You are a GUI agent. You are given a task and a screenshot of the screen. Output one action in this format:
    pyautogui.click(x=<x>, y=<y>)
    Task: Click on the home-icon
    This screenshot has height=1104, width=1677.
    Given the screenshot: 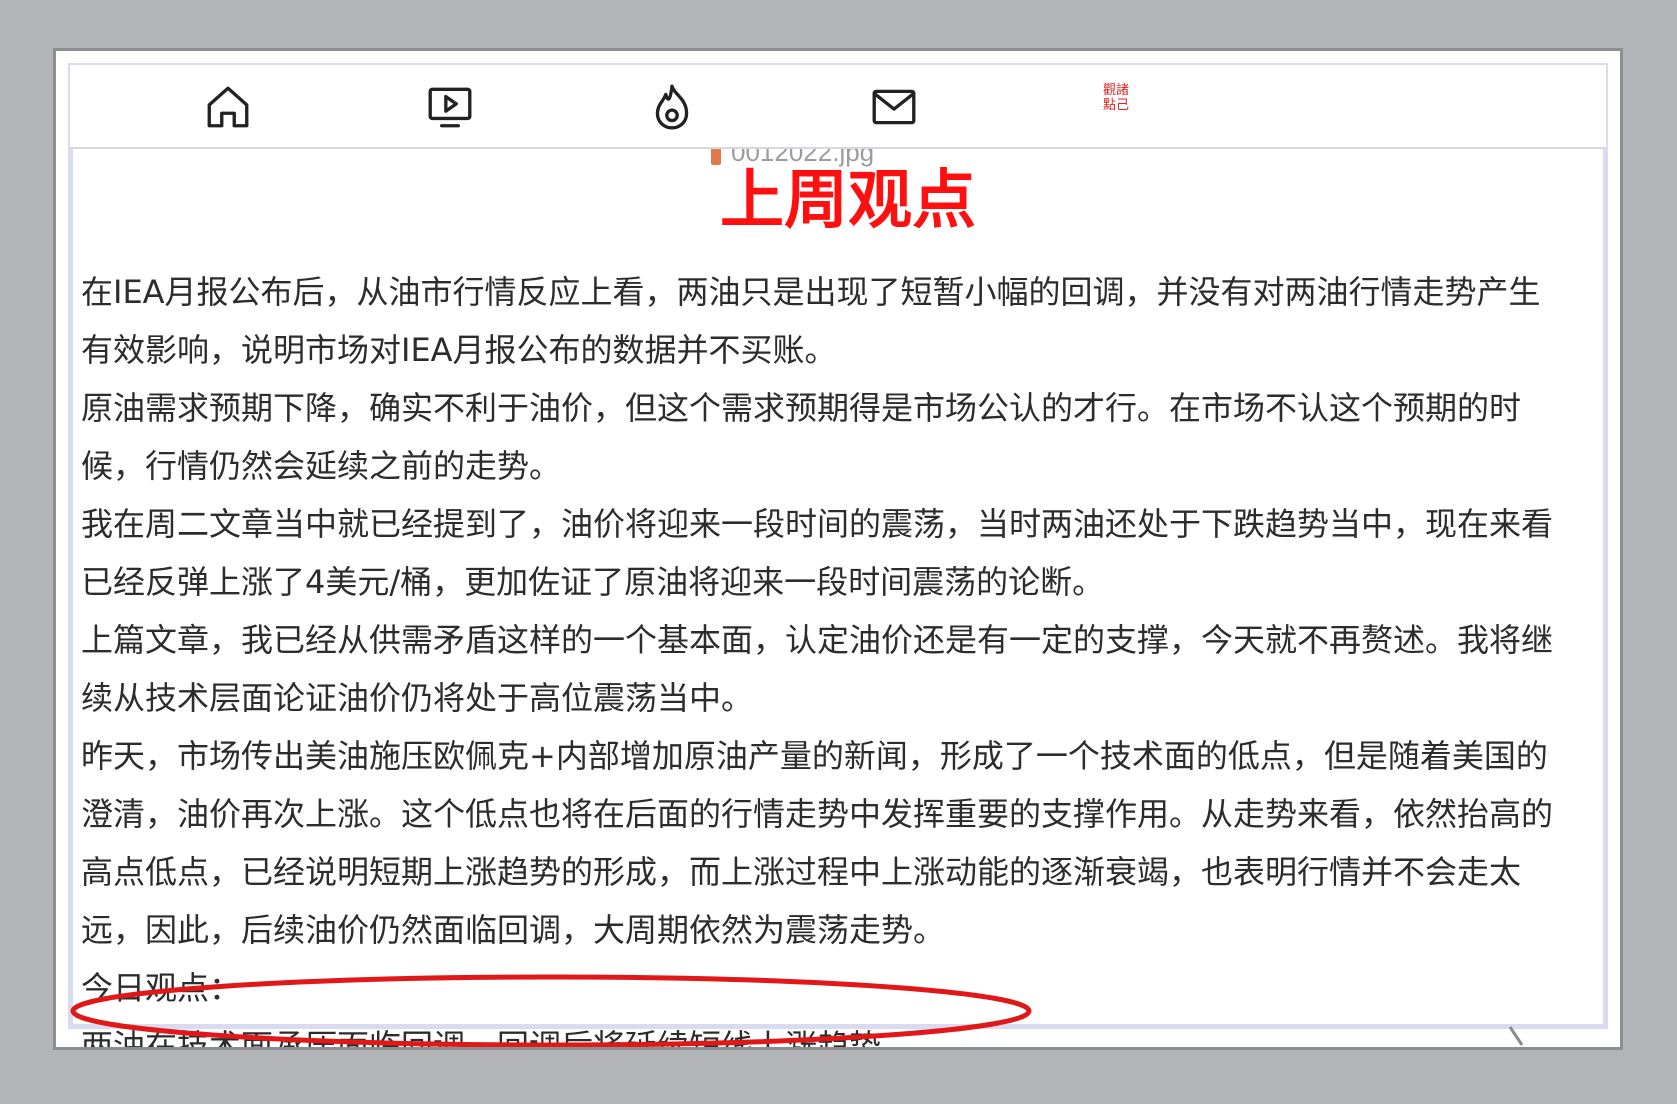 What is the action you would take?
    pyautogui.click(x=228, y=107)
    